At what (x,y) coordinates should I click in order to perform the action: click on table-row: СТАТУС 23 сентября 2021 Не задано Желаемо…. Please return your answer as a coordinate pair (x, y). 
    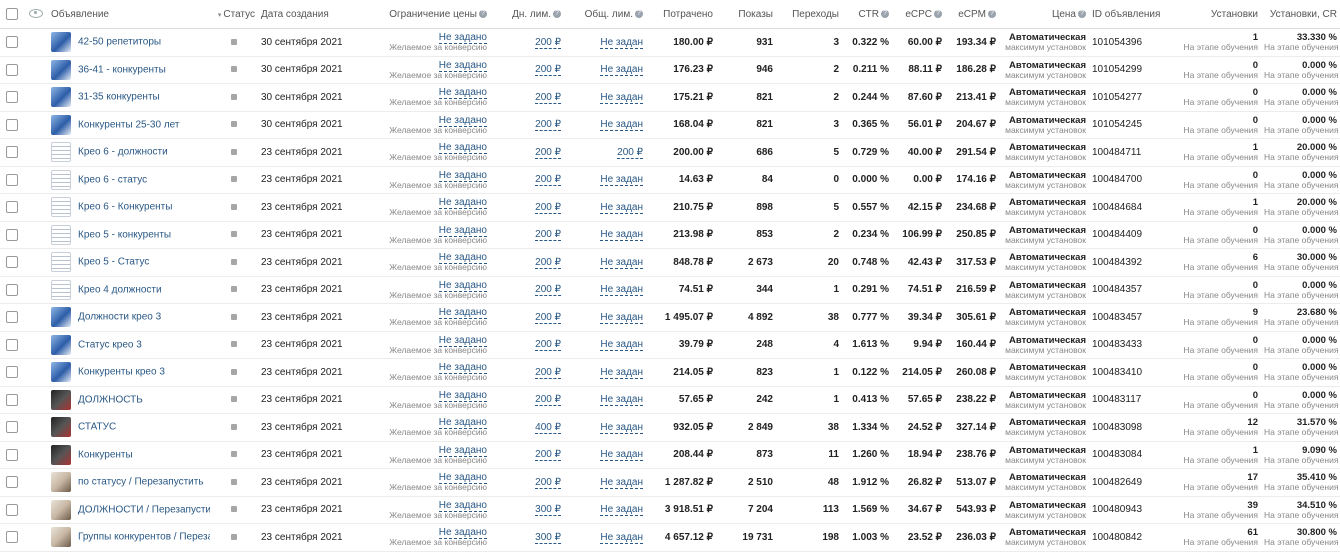
    Looking at the image, I should click on (670, 427).